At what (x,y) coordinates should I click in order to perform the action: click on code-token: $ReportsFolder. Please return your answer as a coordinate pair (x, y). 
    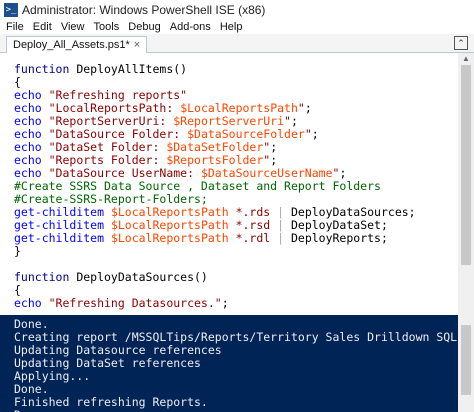
    Looking at the image, I should click on (215, 160).